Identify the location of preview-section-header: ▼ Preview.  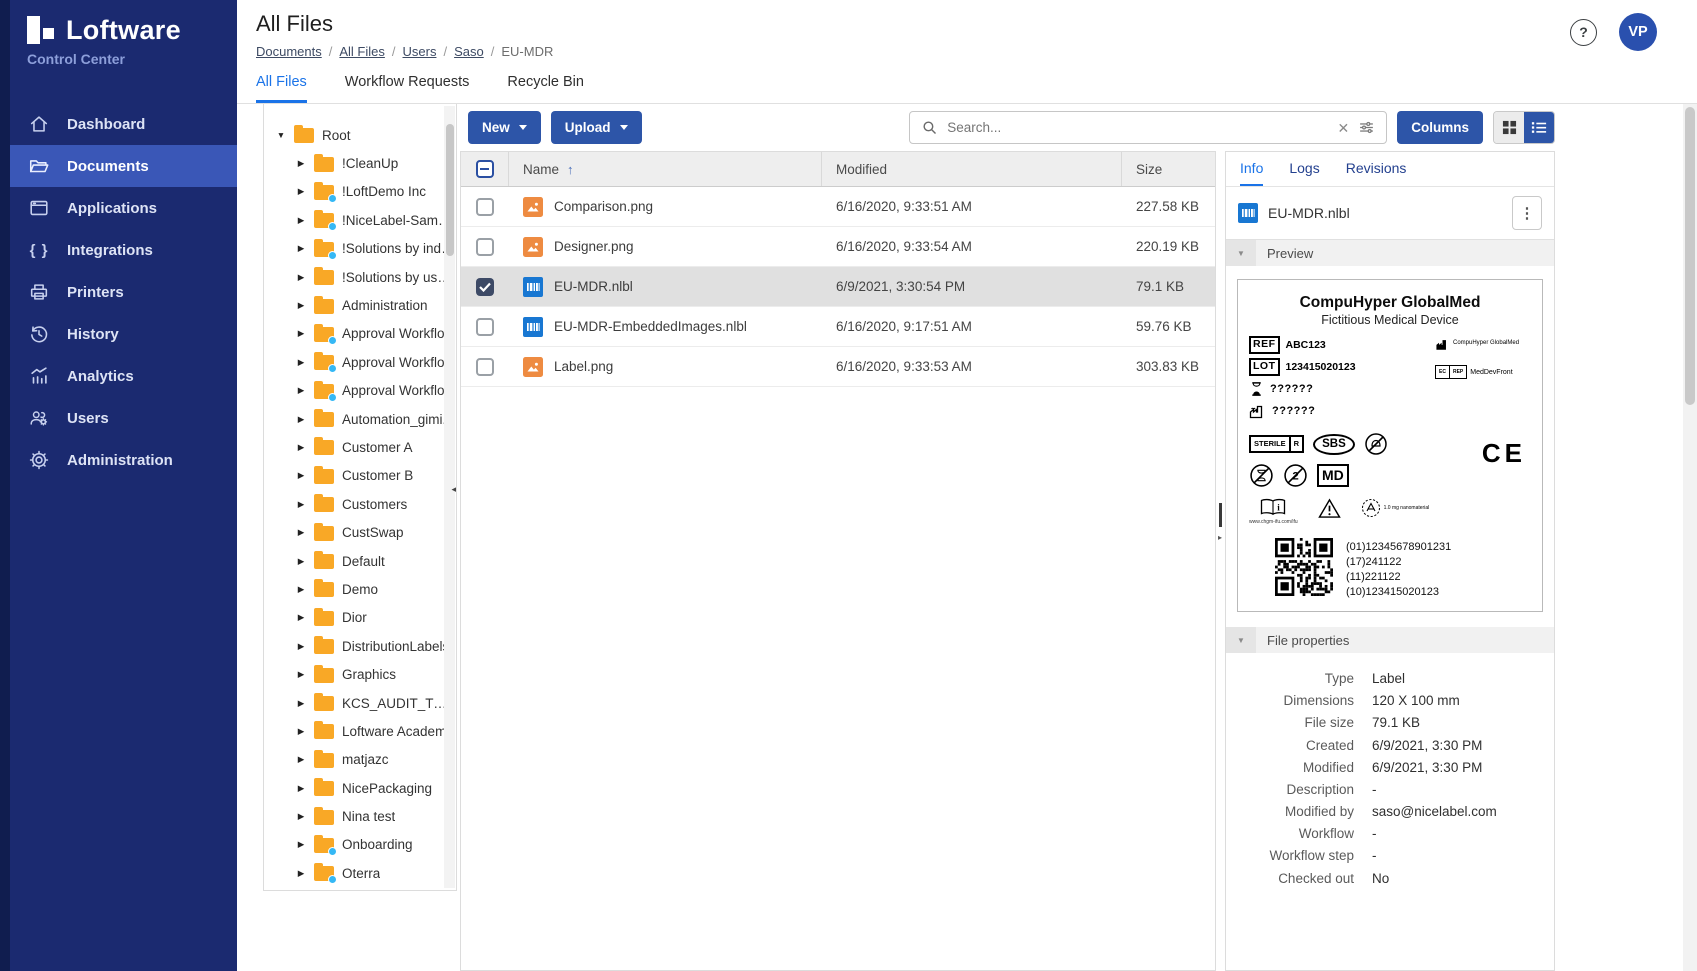
(1390, 253).